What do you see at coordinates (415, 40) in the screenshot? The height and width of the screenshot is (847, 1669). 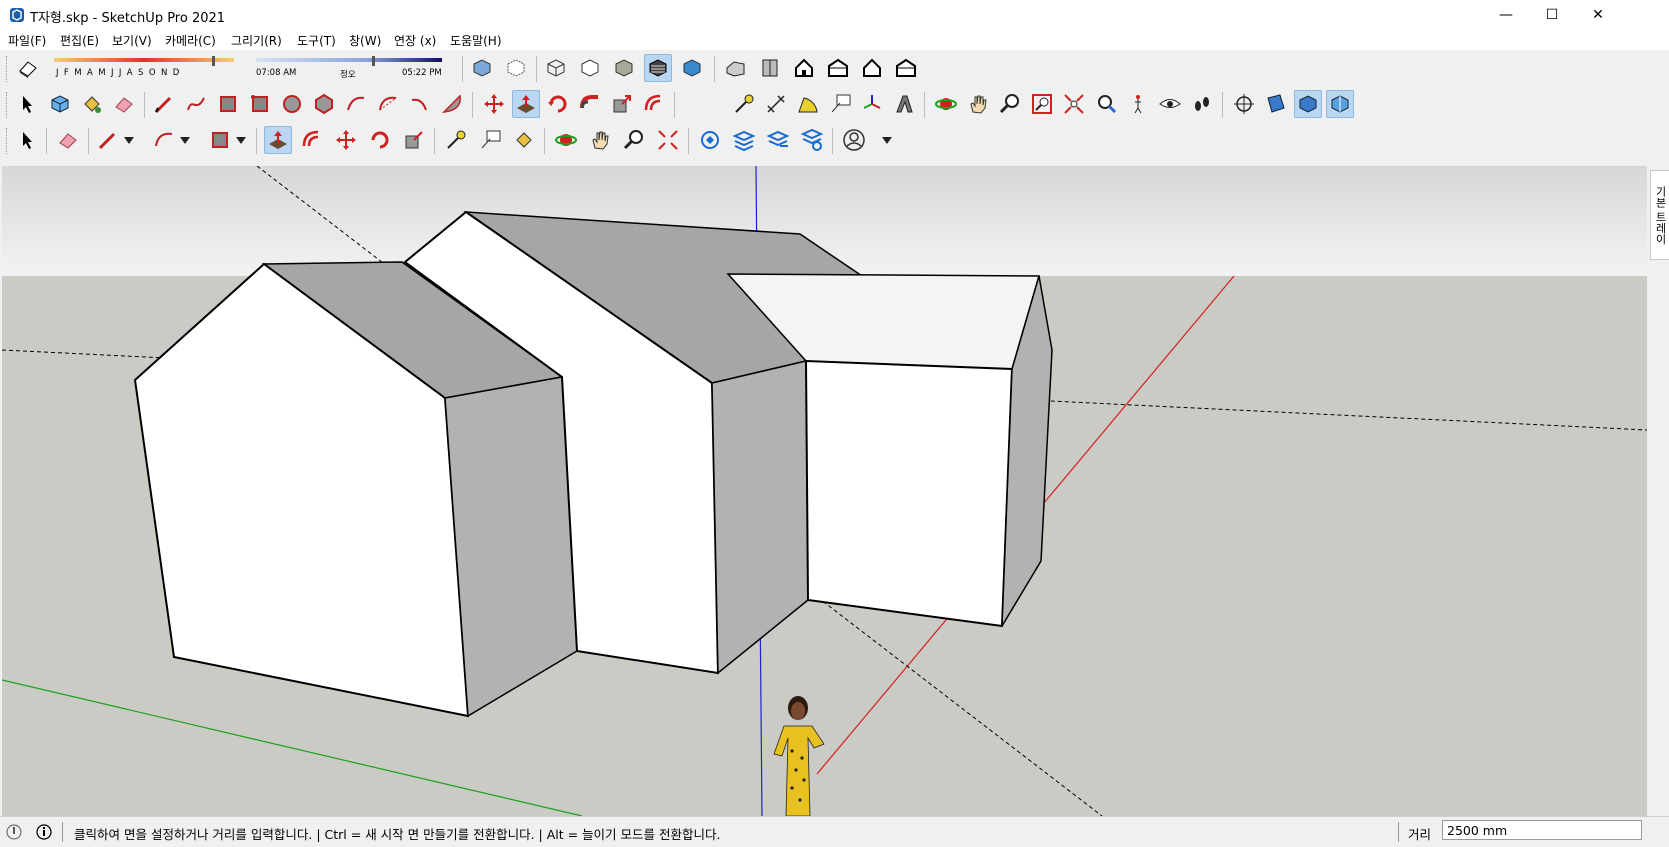 I see `menu-extensions: 연장 (x)` at bounding box center [415, 40].